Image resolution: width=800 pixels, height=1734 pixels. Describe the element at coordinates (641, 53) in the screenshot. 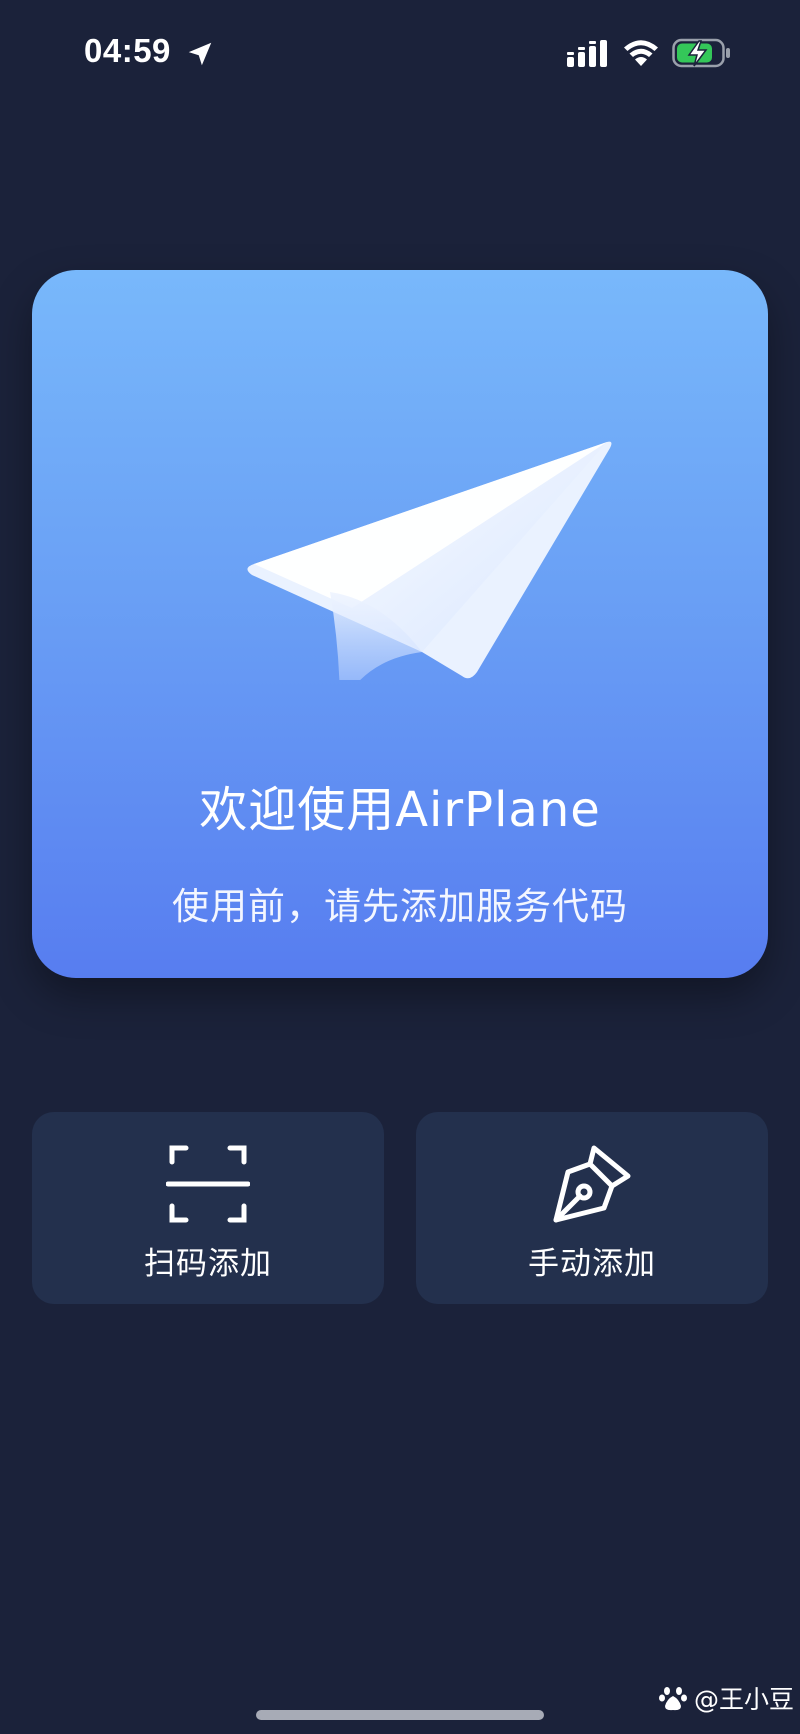

I see `wifi-icon` at that location.